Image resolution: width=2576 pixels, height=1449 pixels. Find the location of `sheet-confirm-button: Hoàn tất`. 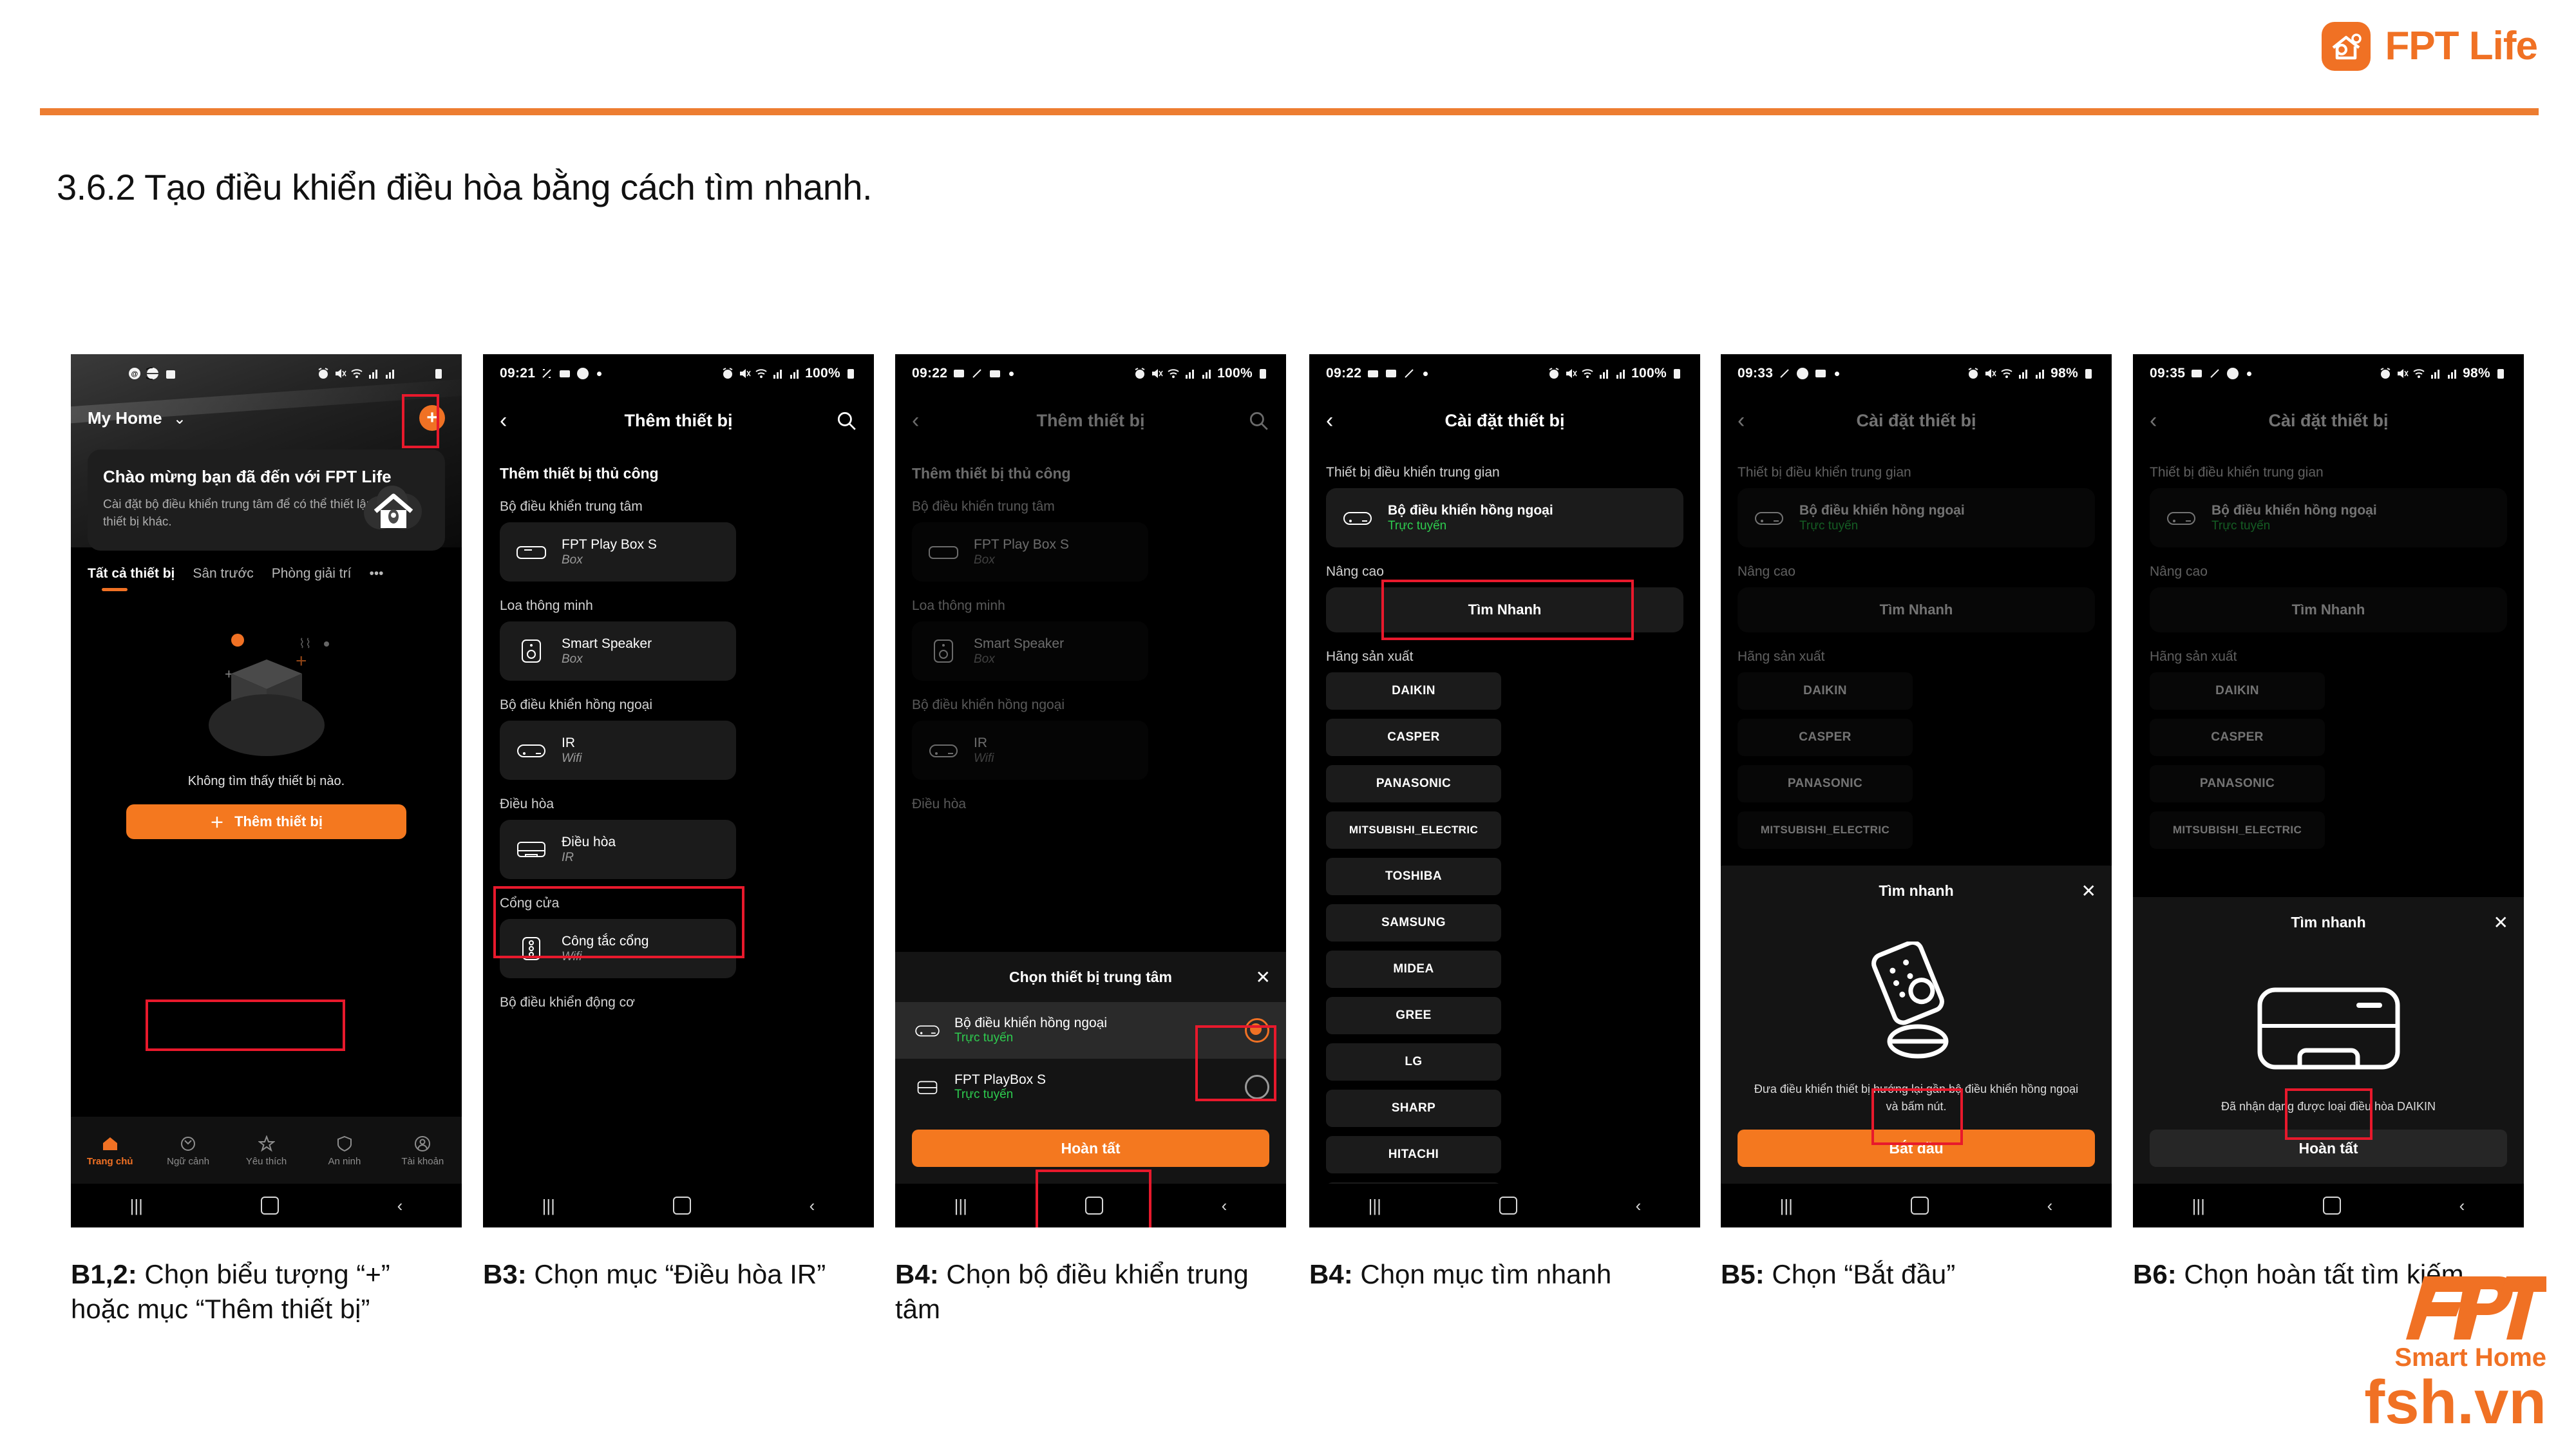

sheet-confirm-button: Hoàn tất is located at coordinates (1091, 1148).